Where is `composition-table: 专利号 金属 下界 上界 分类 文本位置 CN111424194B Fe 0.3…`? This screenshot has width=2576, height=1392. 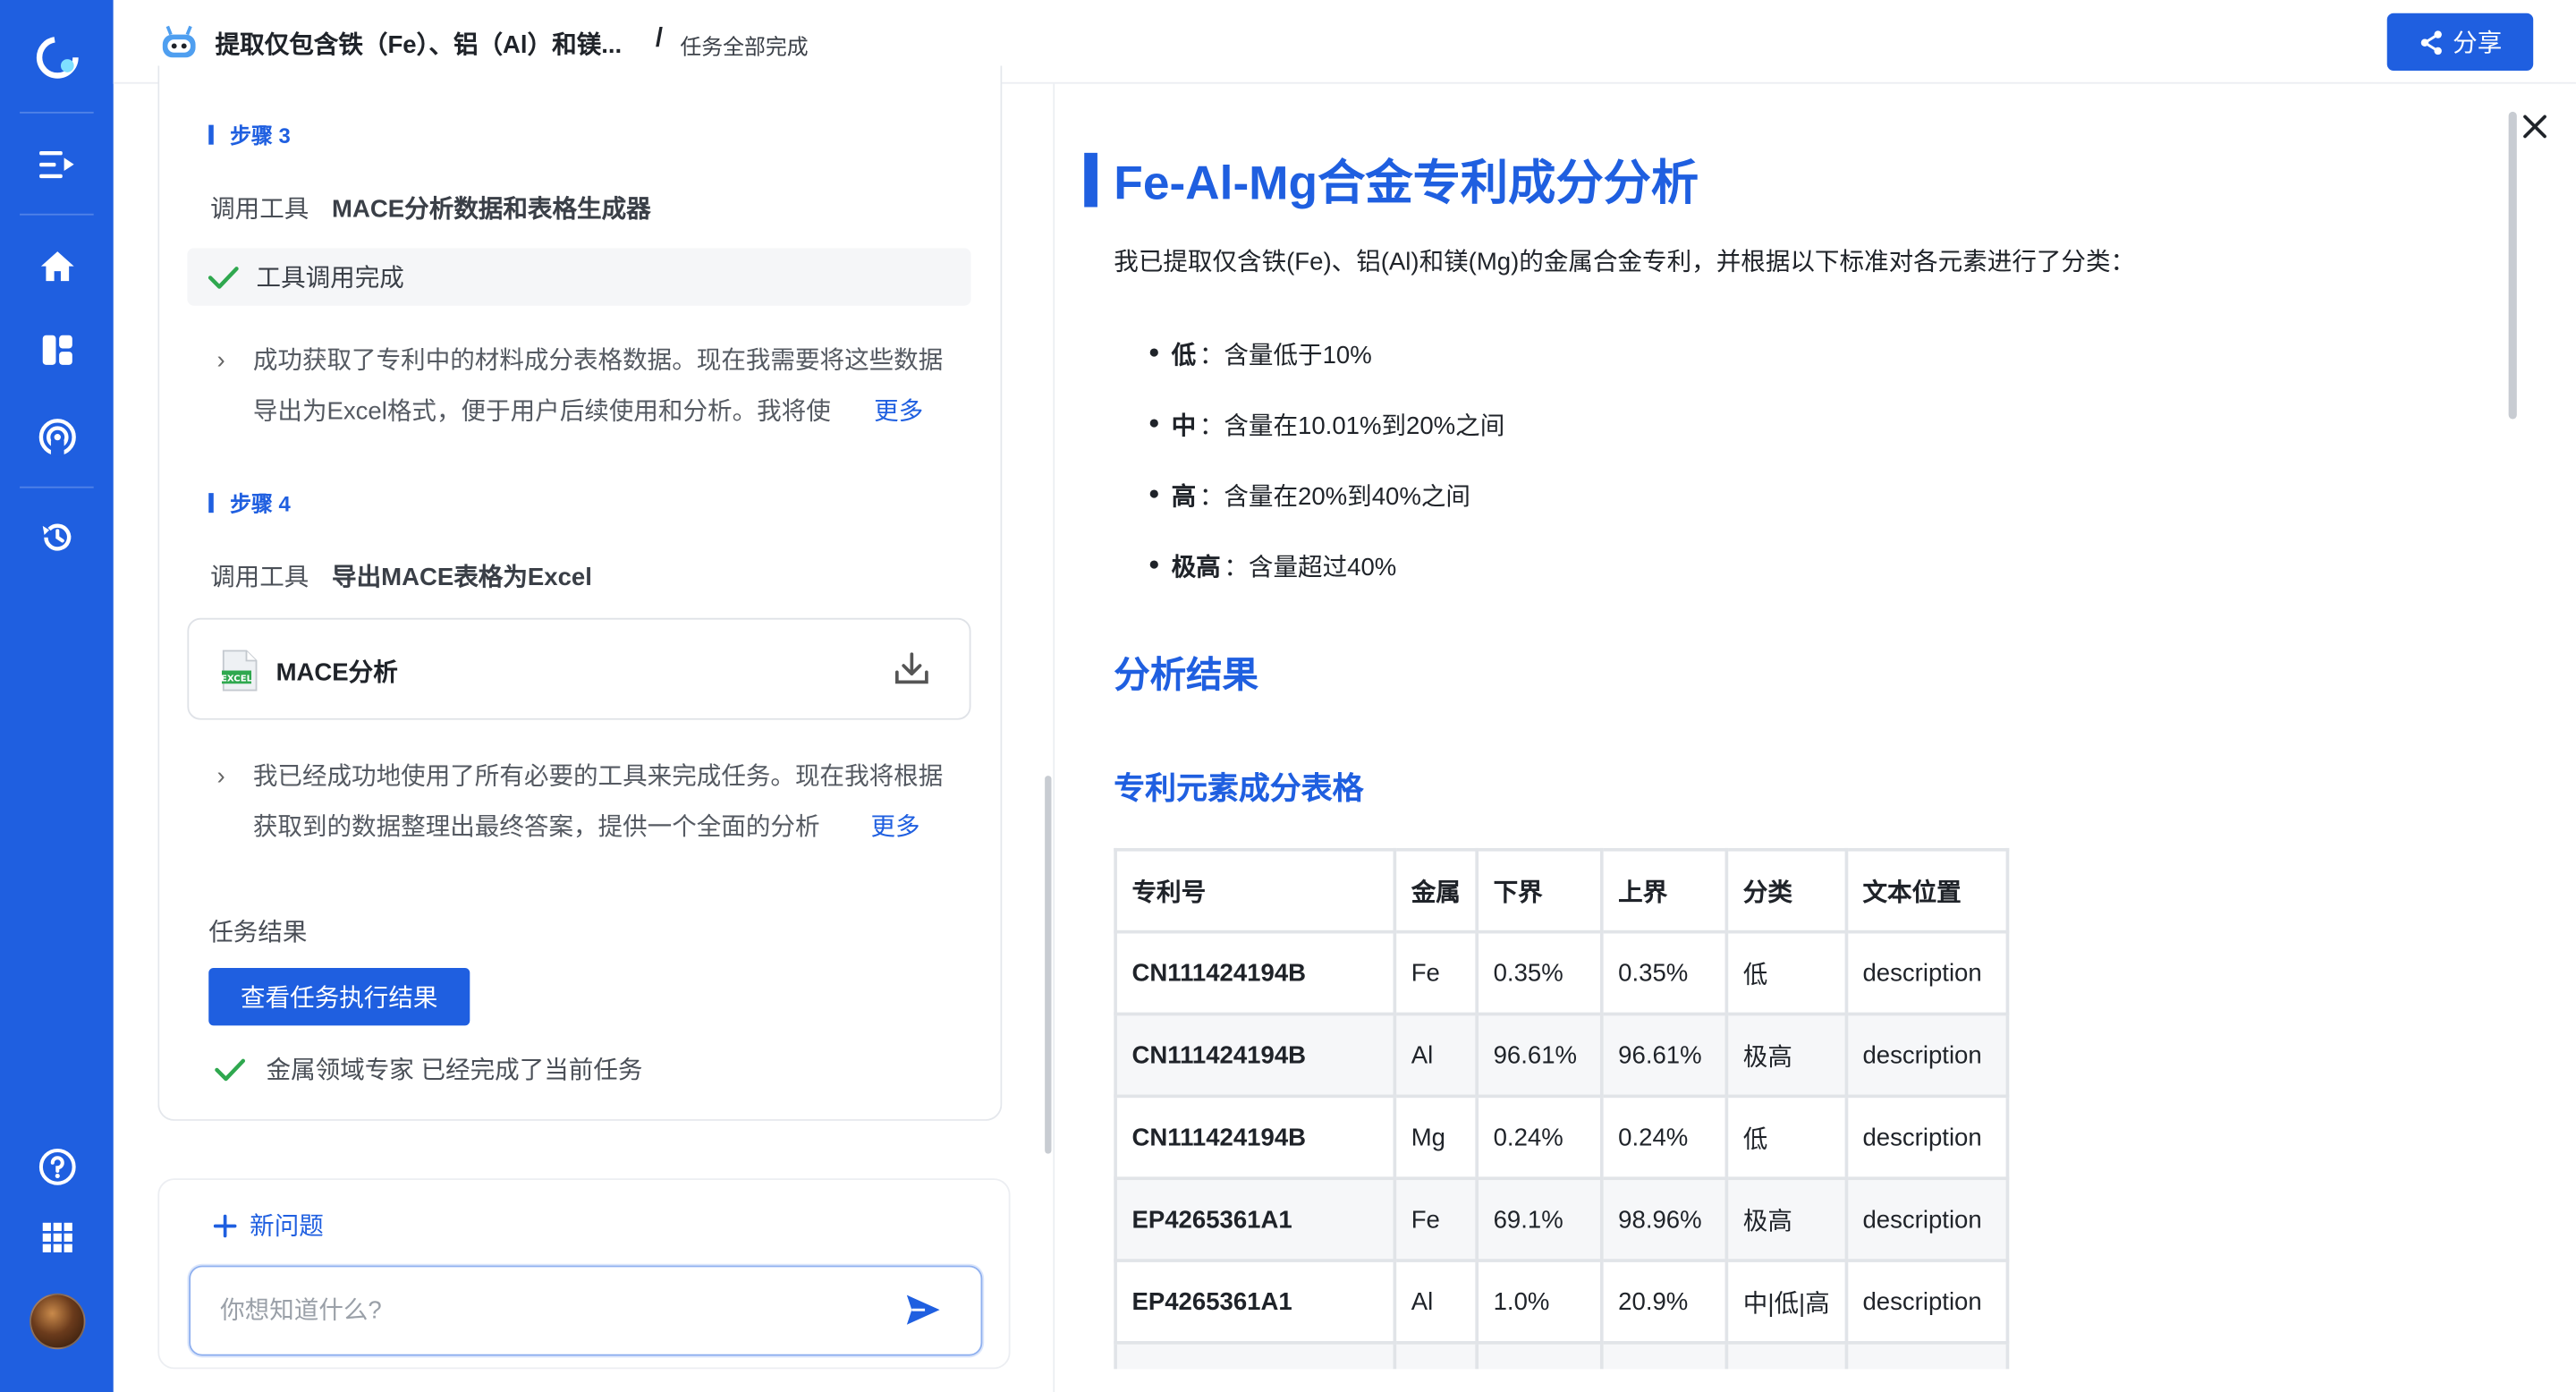 composition-table: 专利号 金属 下界 上界 分类 文本位置 CN111424194B Fe 0.3… is located at coordinates (1561, 1108).